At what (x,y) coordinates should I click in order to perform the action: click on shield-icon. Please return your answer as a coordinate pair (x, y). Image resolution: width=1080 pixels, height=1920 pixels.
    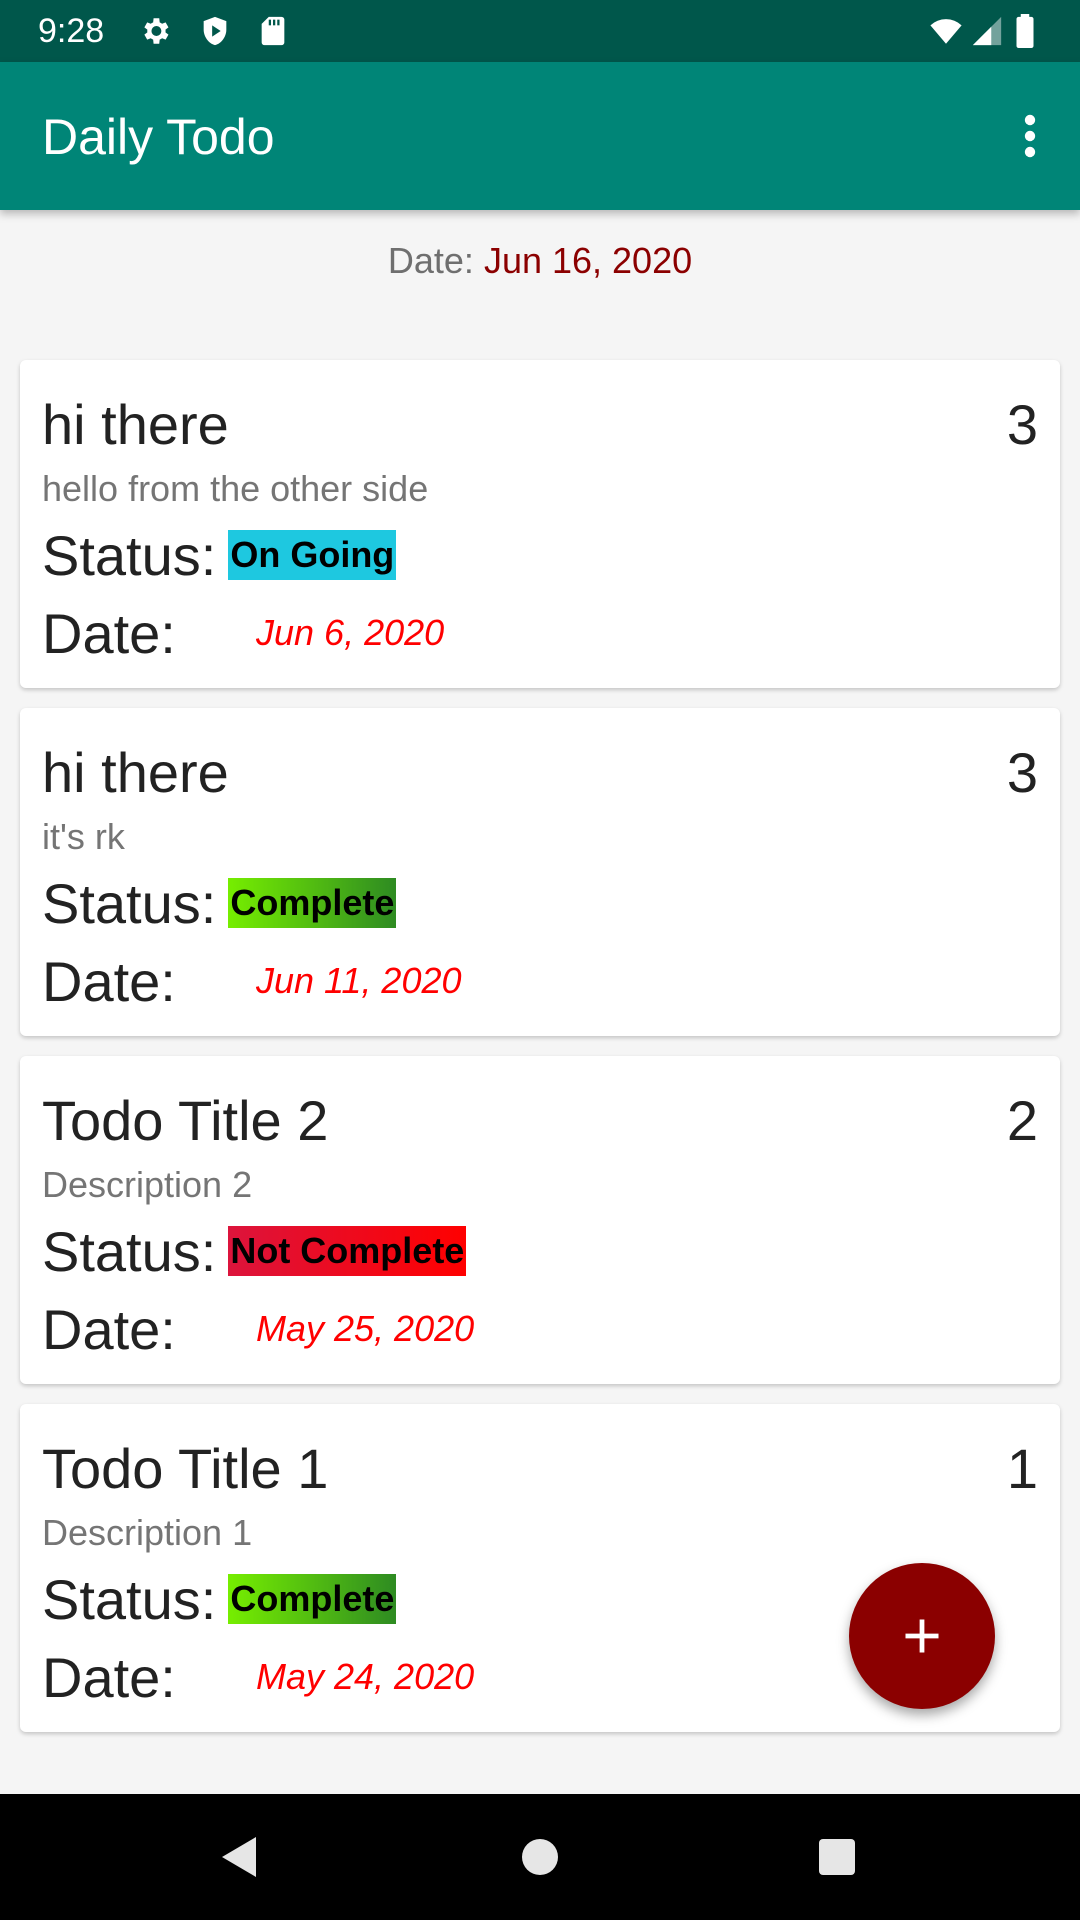
    Looking at the image, I should click on (215, 31).